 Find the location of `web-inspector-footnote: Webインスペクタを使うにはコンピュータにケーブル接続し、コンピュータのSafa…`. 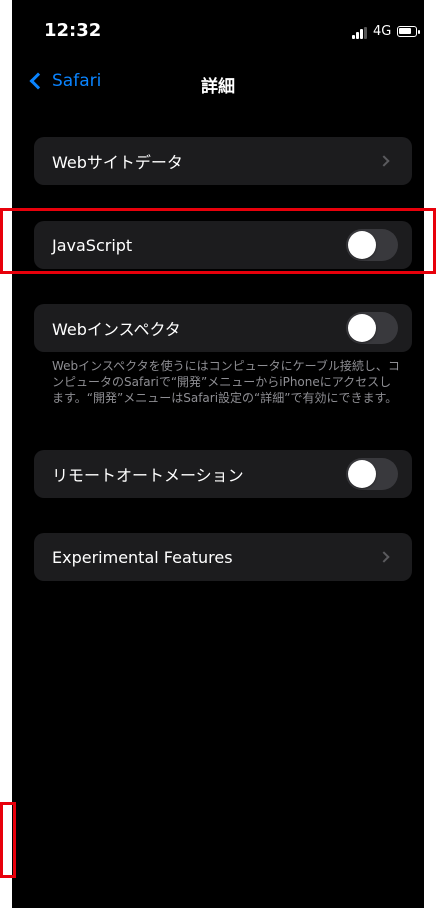

web-inspector-footnote: Webインスペクタを使うにはコンピュータにケーブル接続し、コンピュータのSafa… is located at coordinates (226, 382).